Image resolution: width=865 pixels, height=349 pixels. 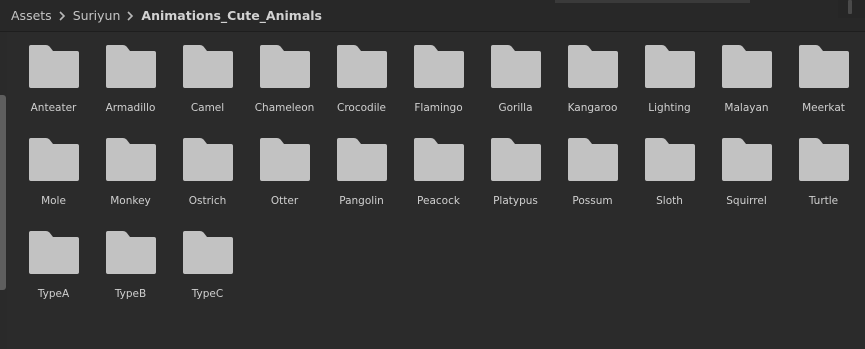 What do you see at coordinates (746, 201) in the screenshot?
I see `folder-label: Squirrel` at bounding box center [746, 201].